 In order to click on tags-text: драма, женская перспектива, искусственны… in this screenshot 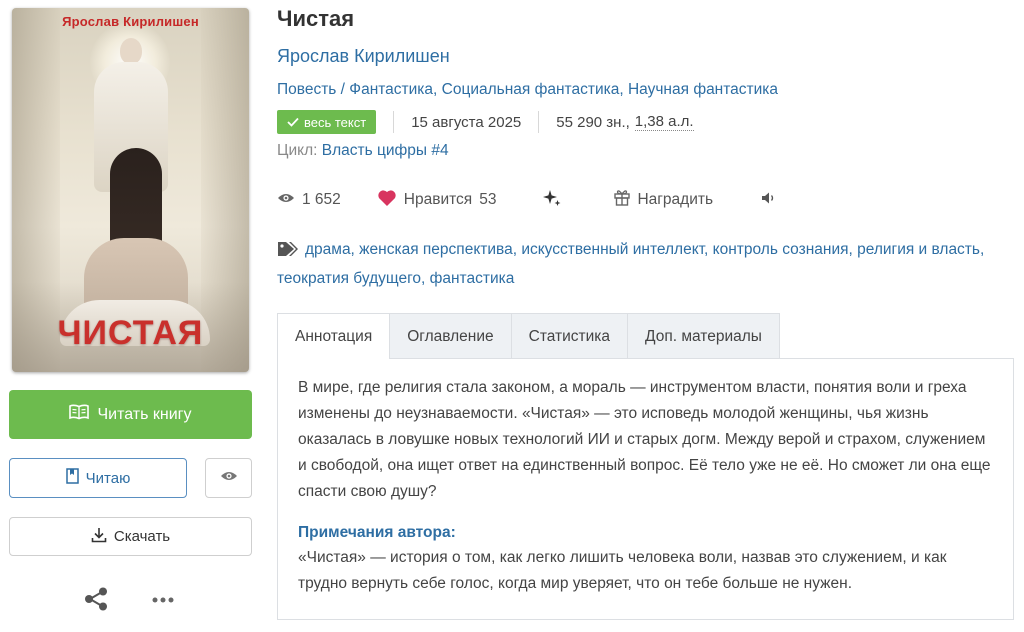, I will do `click(630, 264)`.